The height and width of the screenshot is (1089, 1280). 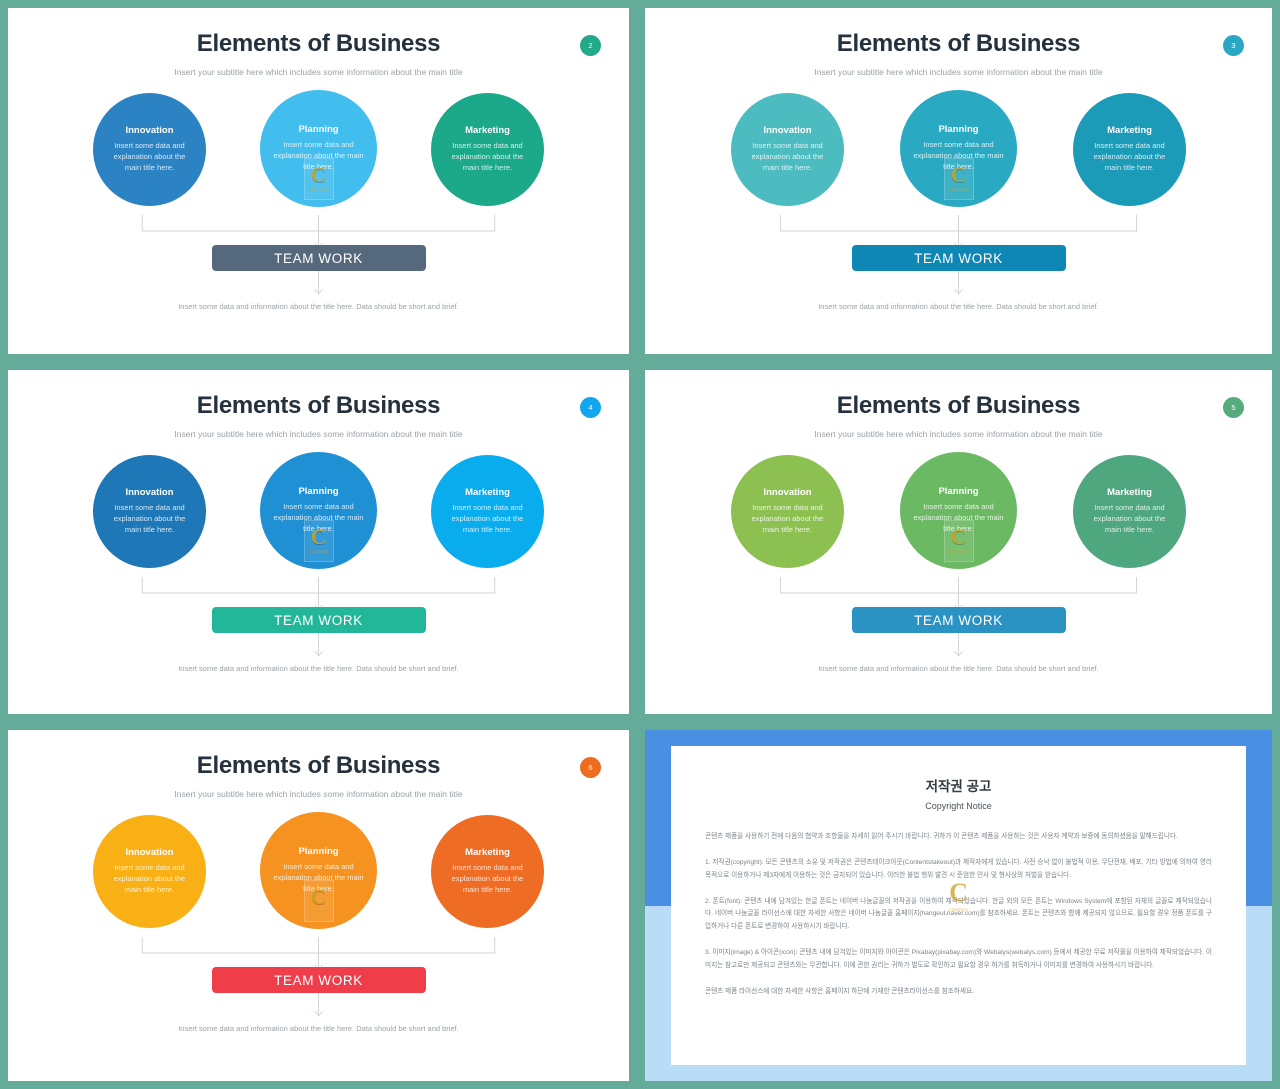 What do you see at coordinates (958, 786) in the screenshot?
I see `copyright-title: 저작권 공고` at bounding box center [958, 786].